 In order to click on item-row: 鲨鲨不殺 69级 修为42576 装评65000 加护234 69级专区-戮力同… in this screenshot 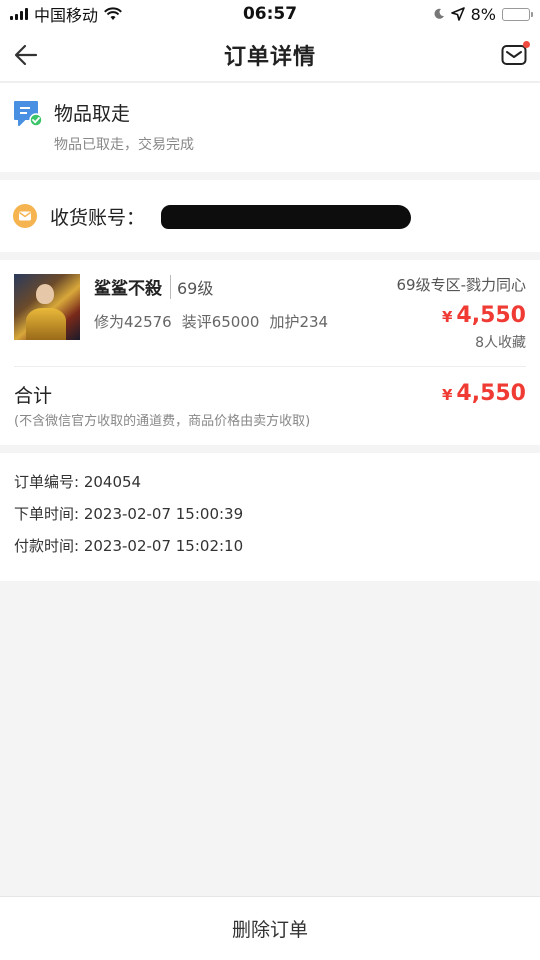, I will do `click(270, 320)`.